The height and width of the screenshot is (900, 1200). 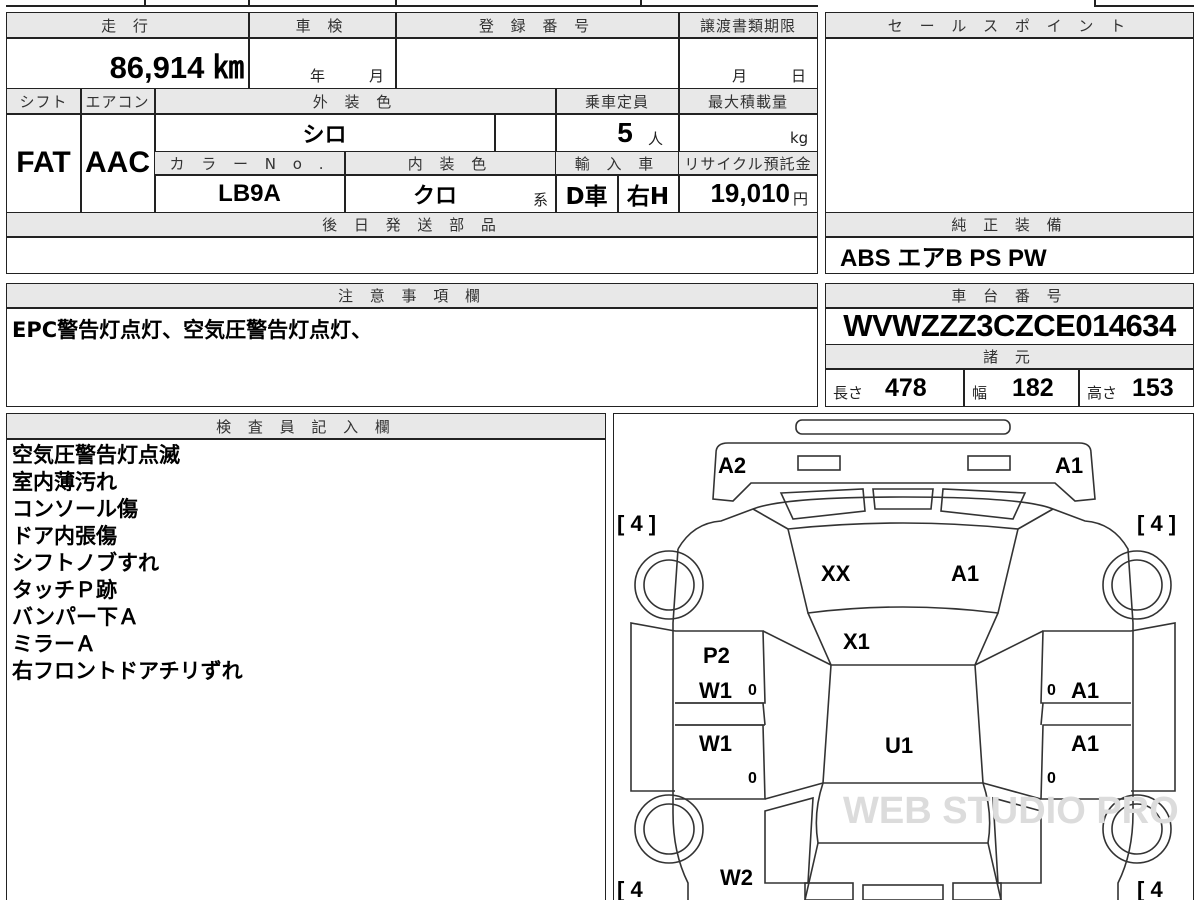 What do you see at coordinates (906, 387) in the screenshot?
I see `length-value: 478` at bounding box center [906, 387].